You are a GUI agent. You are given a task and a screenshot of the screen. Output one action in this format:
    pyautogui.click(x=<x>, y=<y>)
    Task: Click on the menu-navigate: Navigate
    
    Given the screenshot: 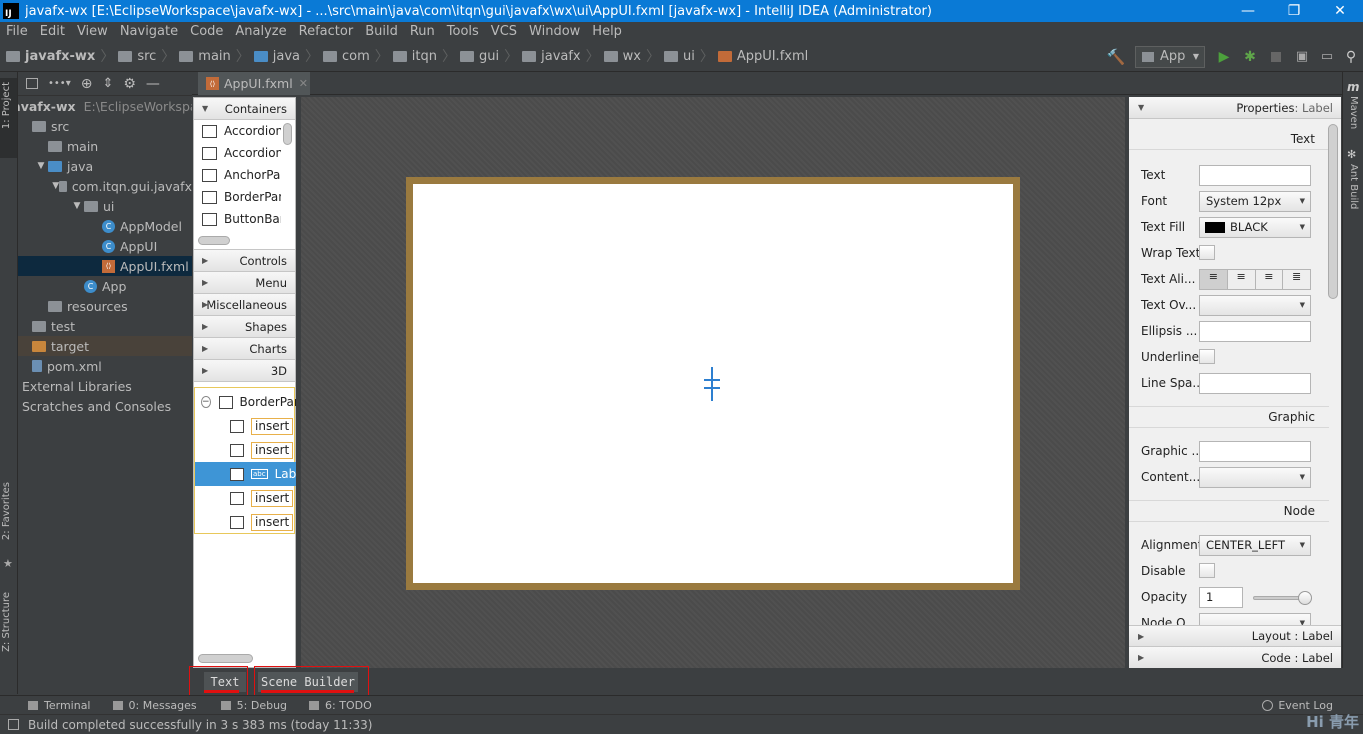 What is the action you would take?
    pyautogui.click(x=149, y=31)
    